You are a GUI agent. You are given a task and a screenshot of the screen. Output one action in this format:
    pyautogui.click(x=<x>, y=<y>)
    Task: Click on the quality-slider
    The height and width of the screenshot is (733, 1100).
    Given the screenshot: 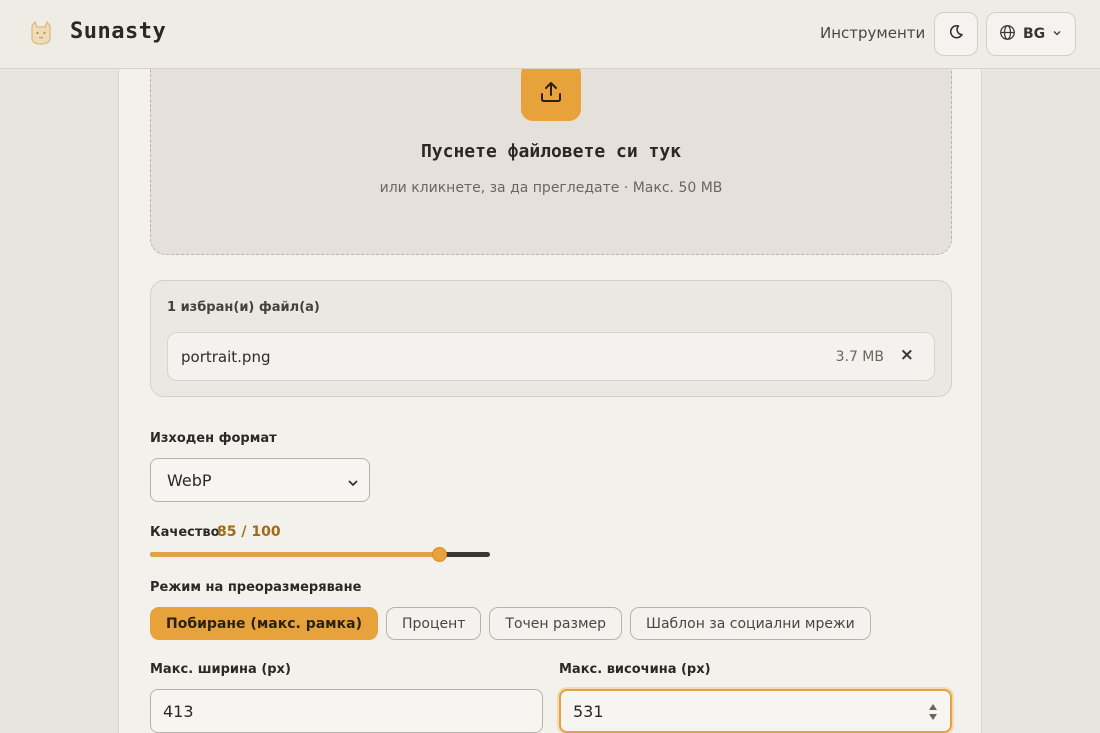 What is the action you would take?
    pyautogui.click(x=320, y=554)
    